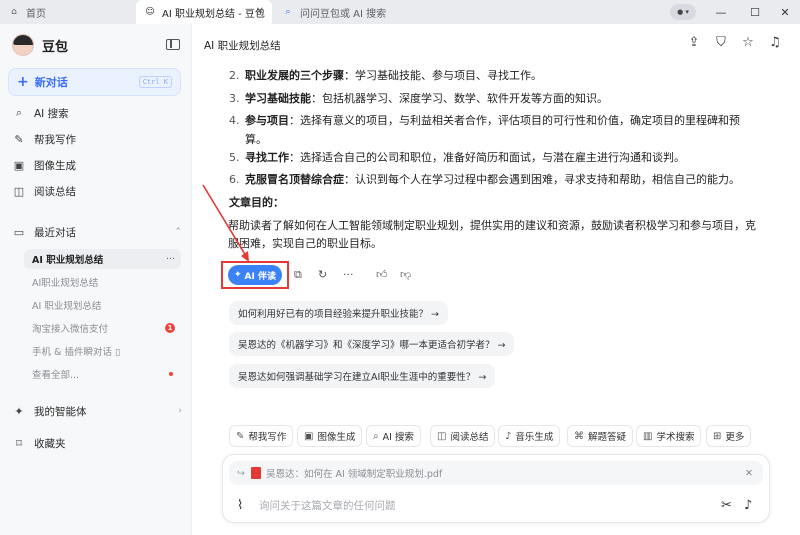  Describe the element at coordinates (675, 437) in the screenshot. I see `tool-label: 学术搜索` at that location.